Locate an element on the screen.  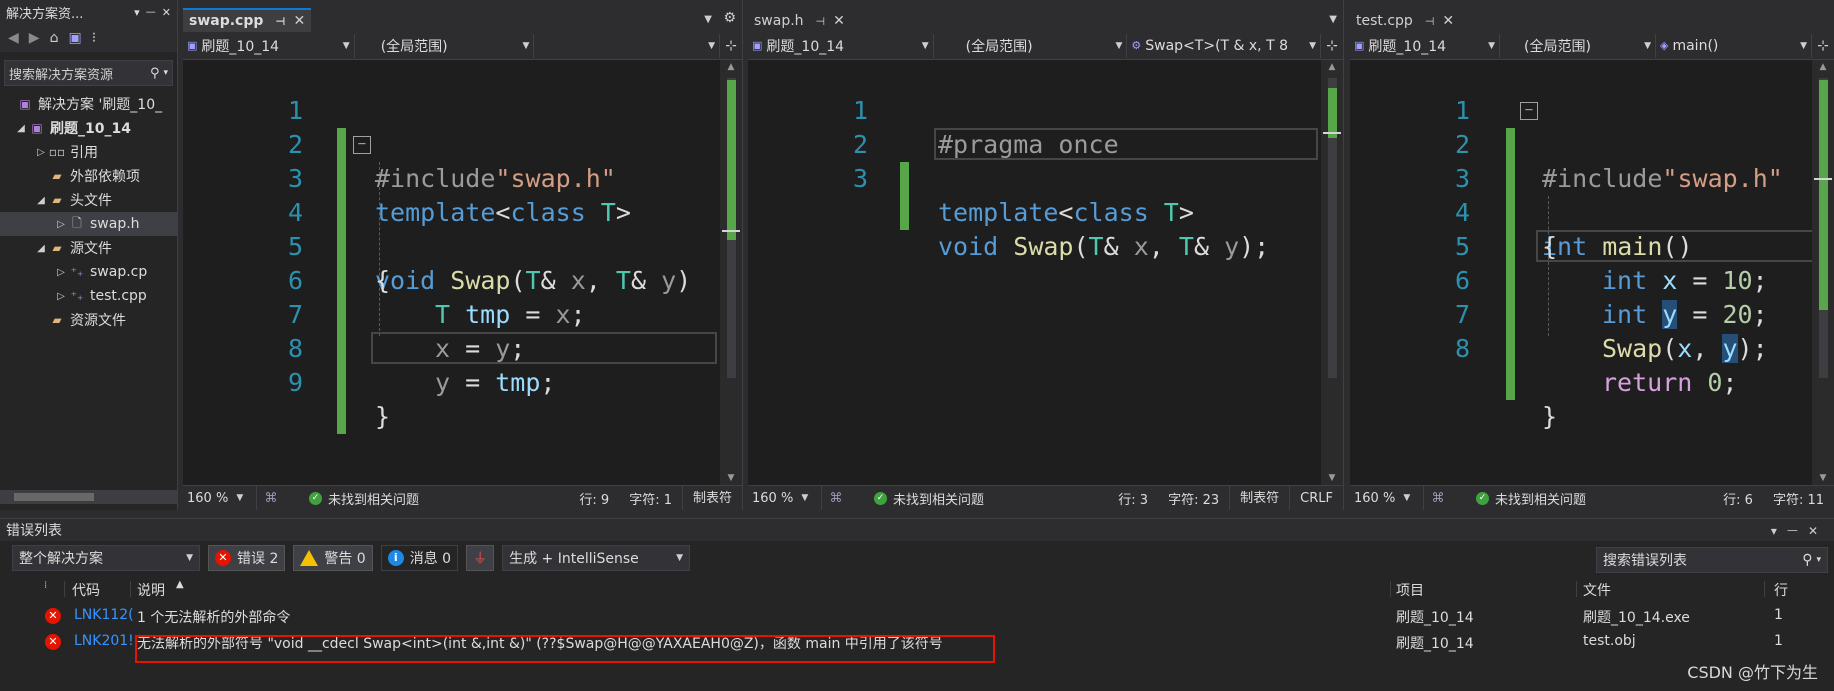
column-description: 说明 is located at coordinates (151, 590).